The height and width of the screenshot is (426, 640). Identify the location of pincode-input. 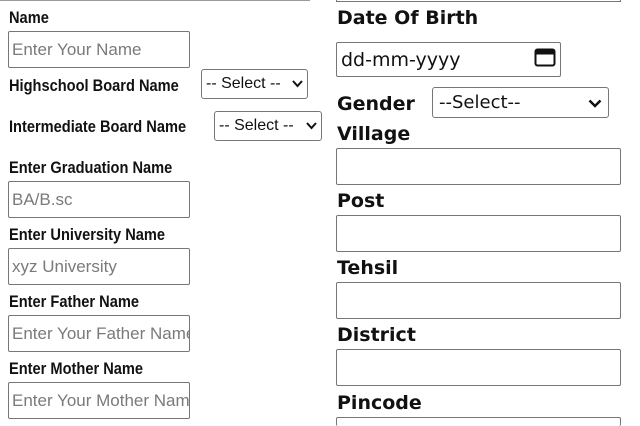
(478, 421).